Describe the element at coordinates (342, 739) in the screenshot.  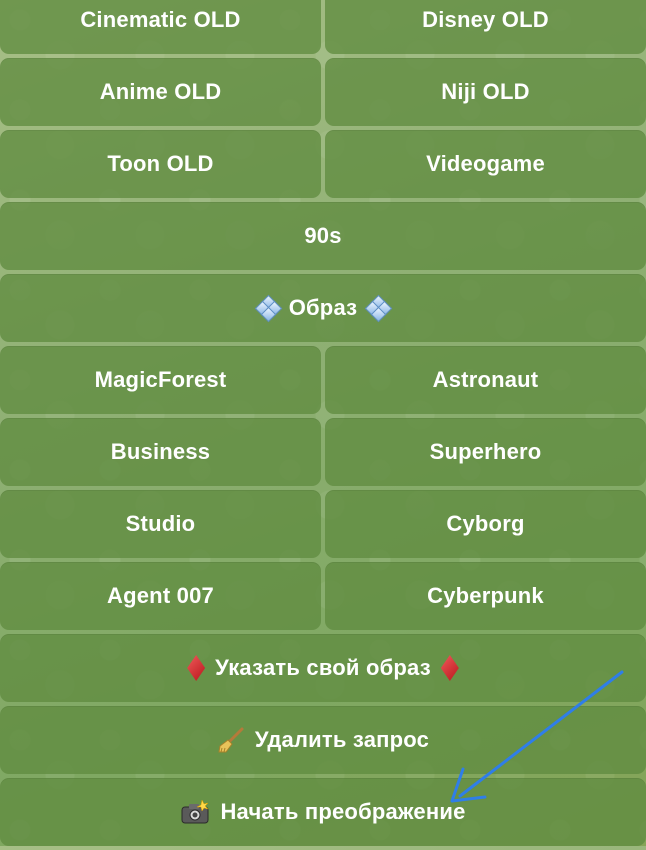
I see `delete-request-label: Удалить запрос` at that location.